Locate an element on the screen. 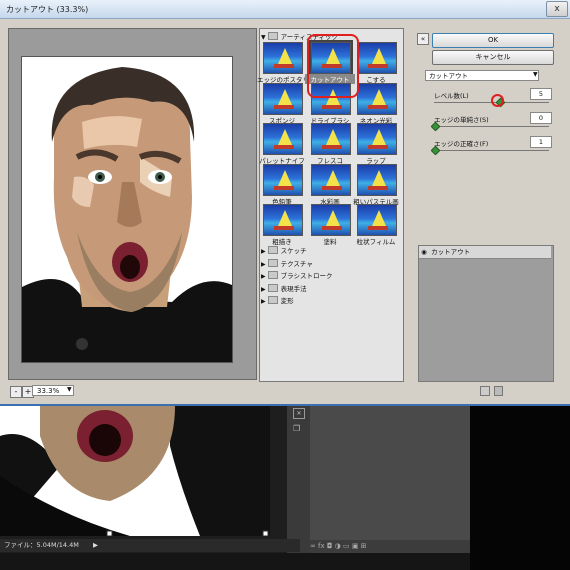  background-area is located at coordinates (520, 488).